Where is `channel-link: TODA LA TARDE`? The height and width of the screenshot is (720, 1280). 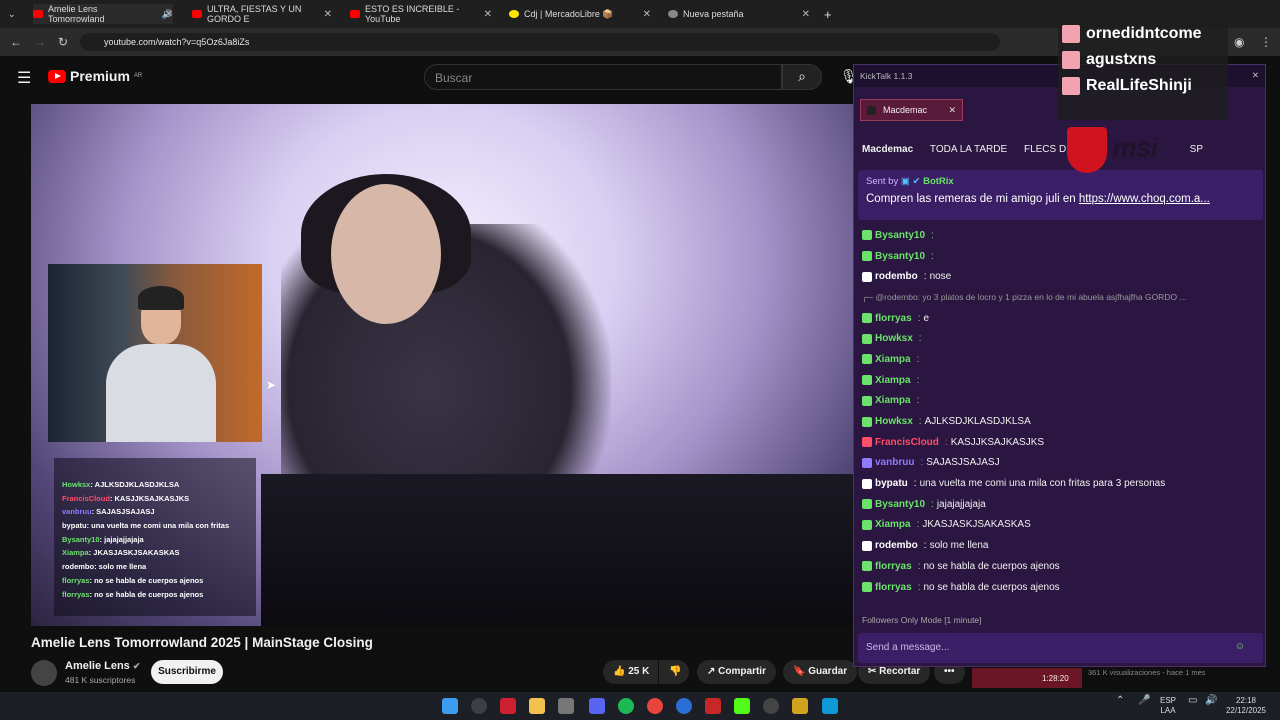
channel-link: TODA LA TARDE is located at coordinates (968, 149).